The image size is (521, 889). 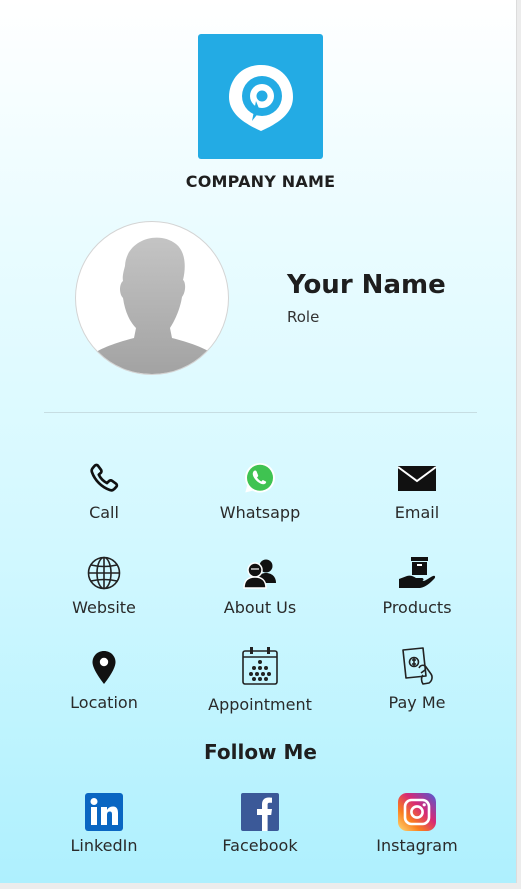 What do you see at coordinates (417, 573) in the screenshot?
I see `product-hand-icon` at bounding box center [417, 573].